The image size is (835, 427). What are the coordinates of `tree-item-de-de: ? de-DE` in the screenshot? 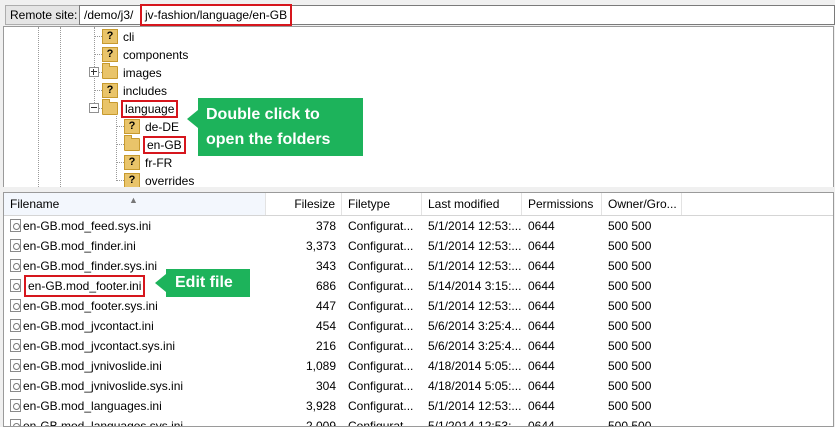 It's located at (152, 126).